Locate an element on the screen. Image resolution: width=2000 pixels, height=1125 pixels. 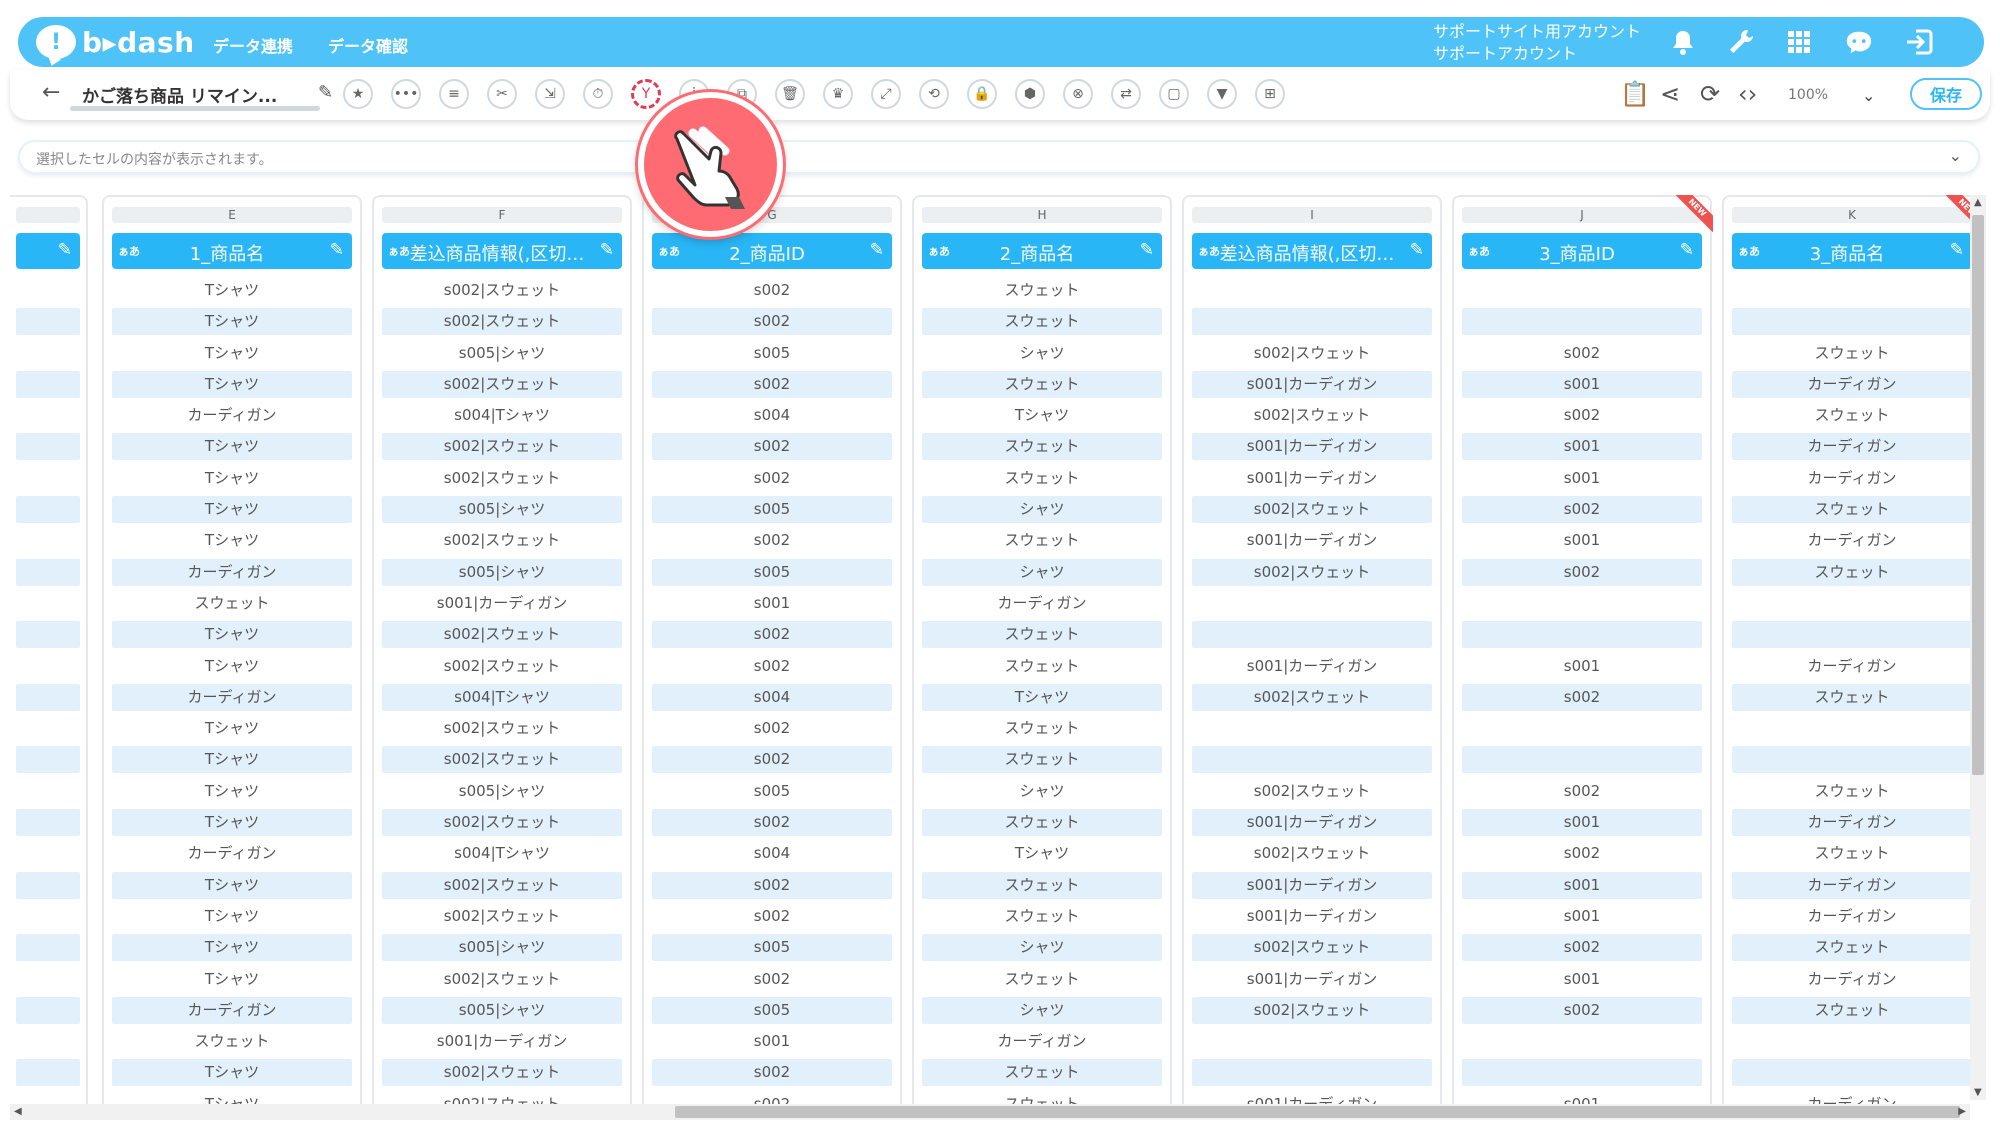
column-header: ぁあ 3_商品ID ✎ is located at coordinates (1582, 251).